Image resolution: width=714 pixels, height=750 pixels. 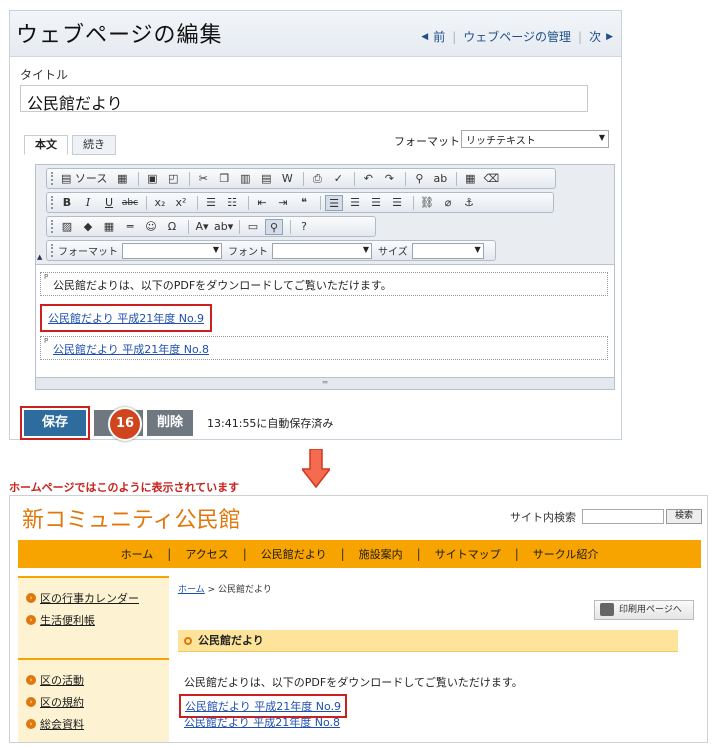 What do you see at coordinates (170, 423) in the screenshot?
I see `delete-button: 削除` at bounding box center [170, 423].